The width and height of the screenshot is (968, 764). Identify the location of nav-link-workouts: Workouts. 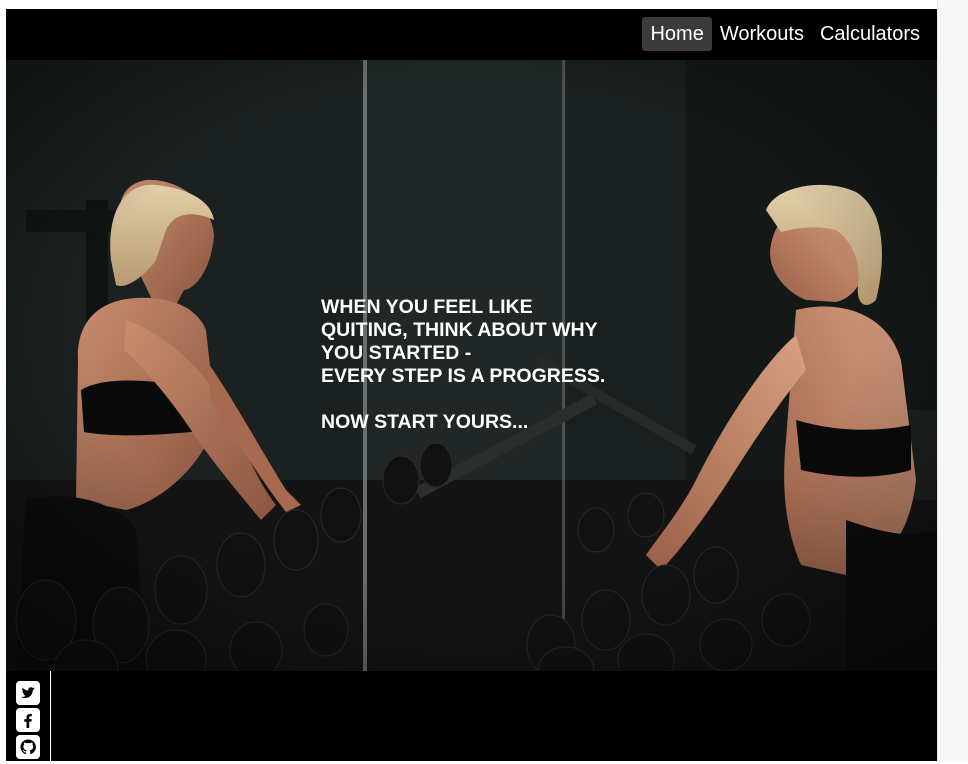
(762, 34).